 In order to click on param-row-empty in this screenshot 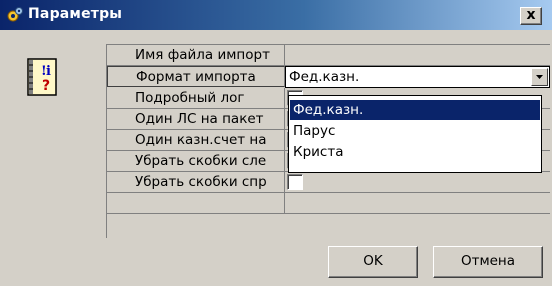, I will do `click(328, 203)`.